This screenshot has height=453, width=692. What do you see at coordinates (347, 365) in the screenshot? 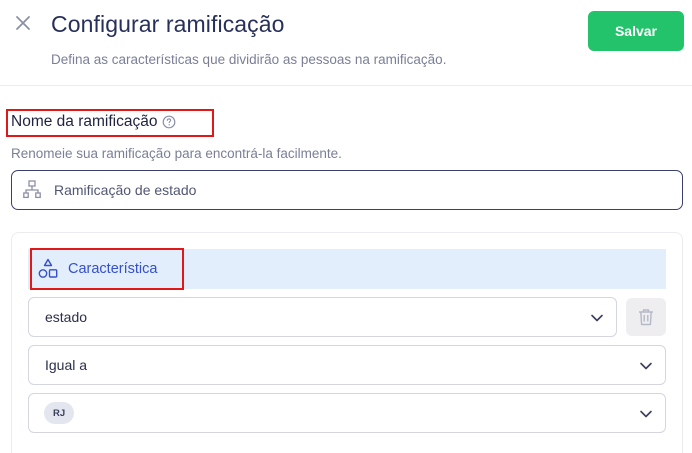
I see `operator-select: Igual a` at bounding box center [347, 365].